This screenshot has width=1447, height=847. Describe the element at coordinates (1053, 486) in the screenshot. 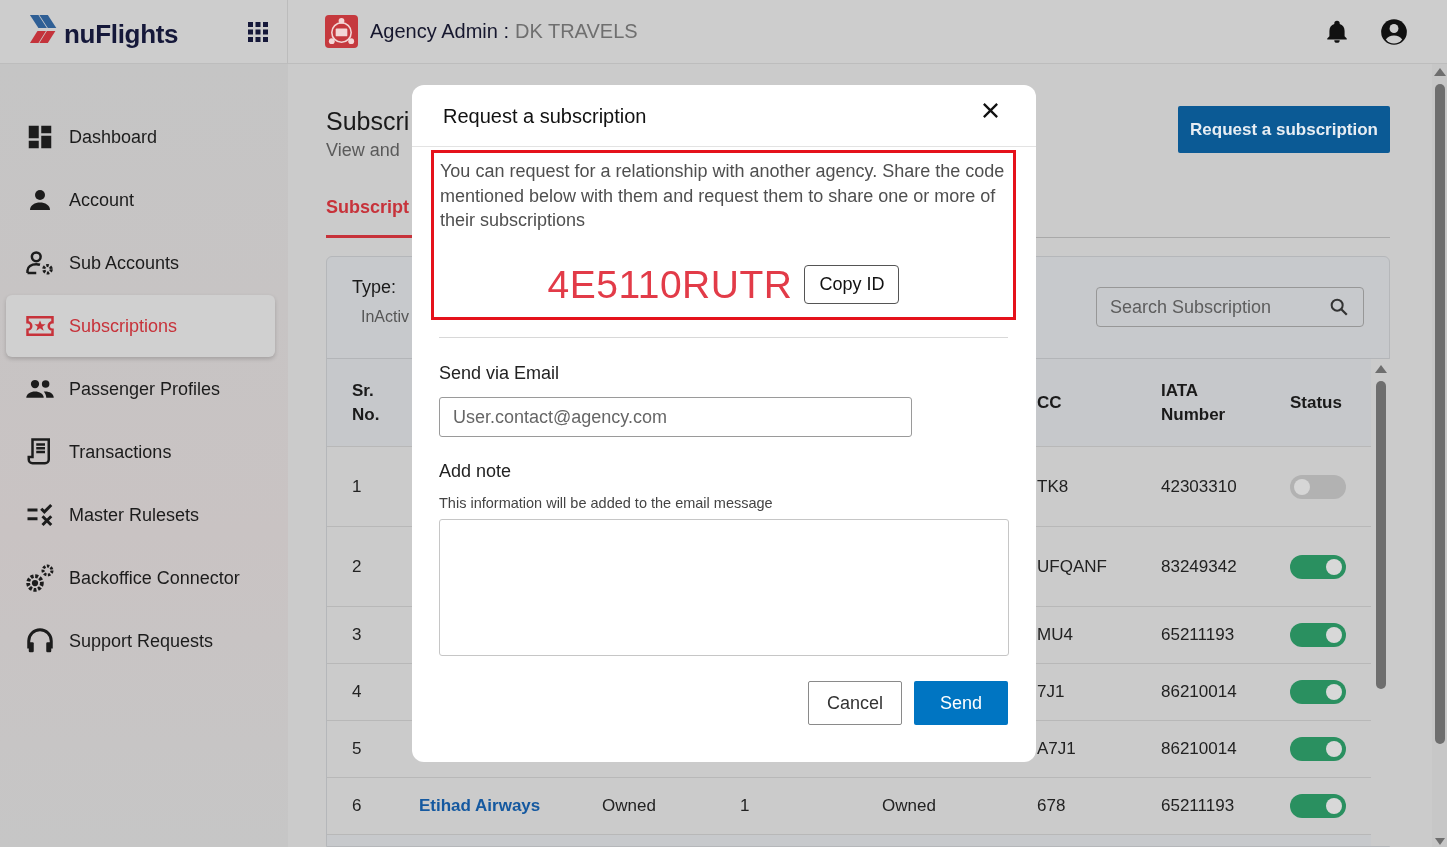

I see `table-cell: TK8` at that location.